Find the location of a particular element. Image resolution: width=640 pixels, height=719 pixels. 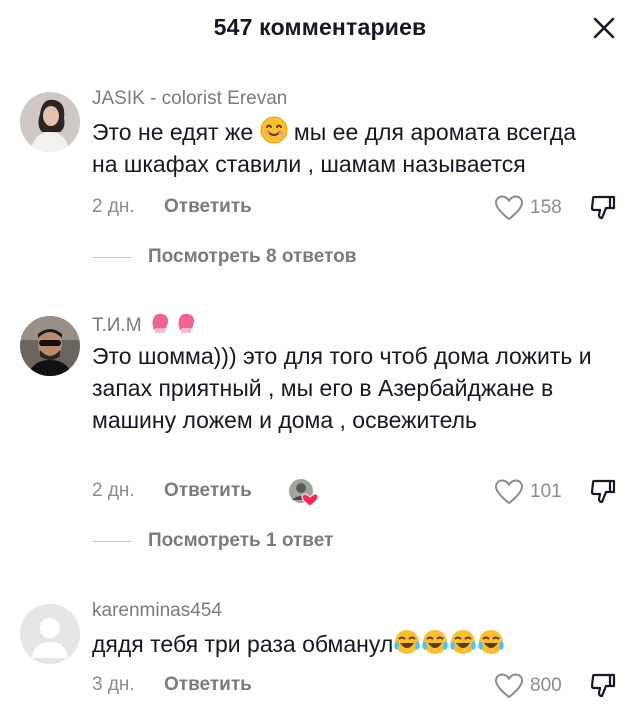

view-replies-button: Посмотреть 1 ответ is located at coordinates (212, 541).